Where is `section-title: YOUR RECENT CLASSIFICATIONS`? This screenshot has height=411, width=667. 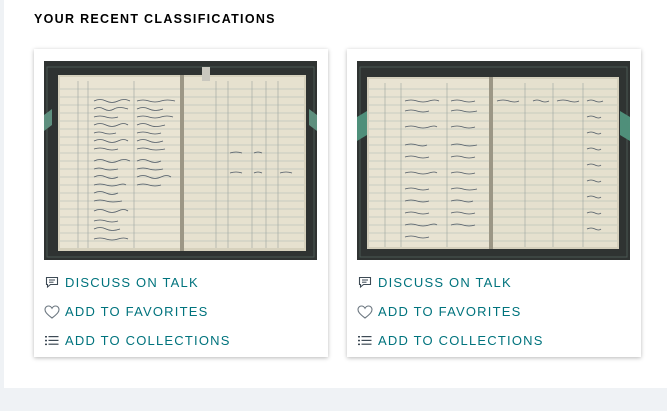 section-title: YOUR RECENT CLASSIFICATIONS is located at coordinates (155, 19).